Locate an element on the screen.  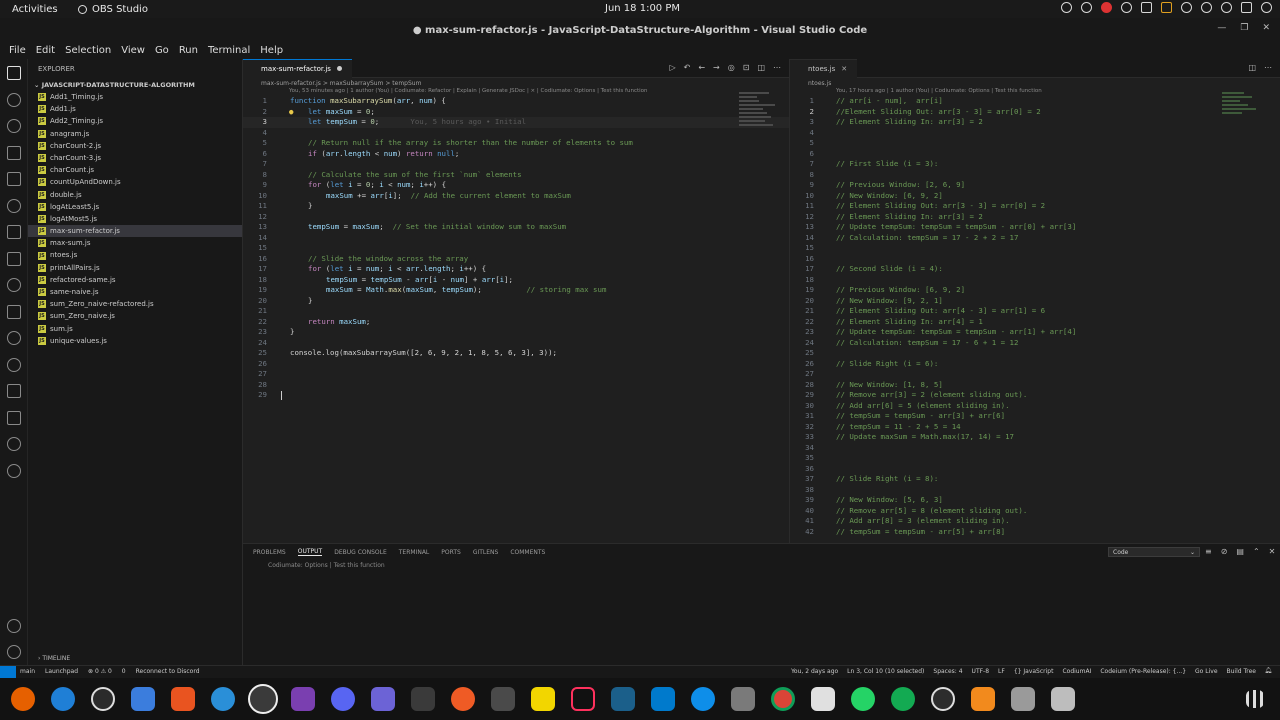
status-item: You, 2 days ago is located at coordinates (814, 671).